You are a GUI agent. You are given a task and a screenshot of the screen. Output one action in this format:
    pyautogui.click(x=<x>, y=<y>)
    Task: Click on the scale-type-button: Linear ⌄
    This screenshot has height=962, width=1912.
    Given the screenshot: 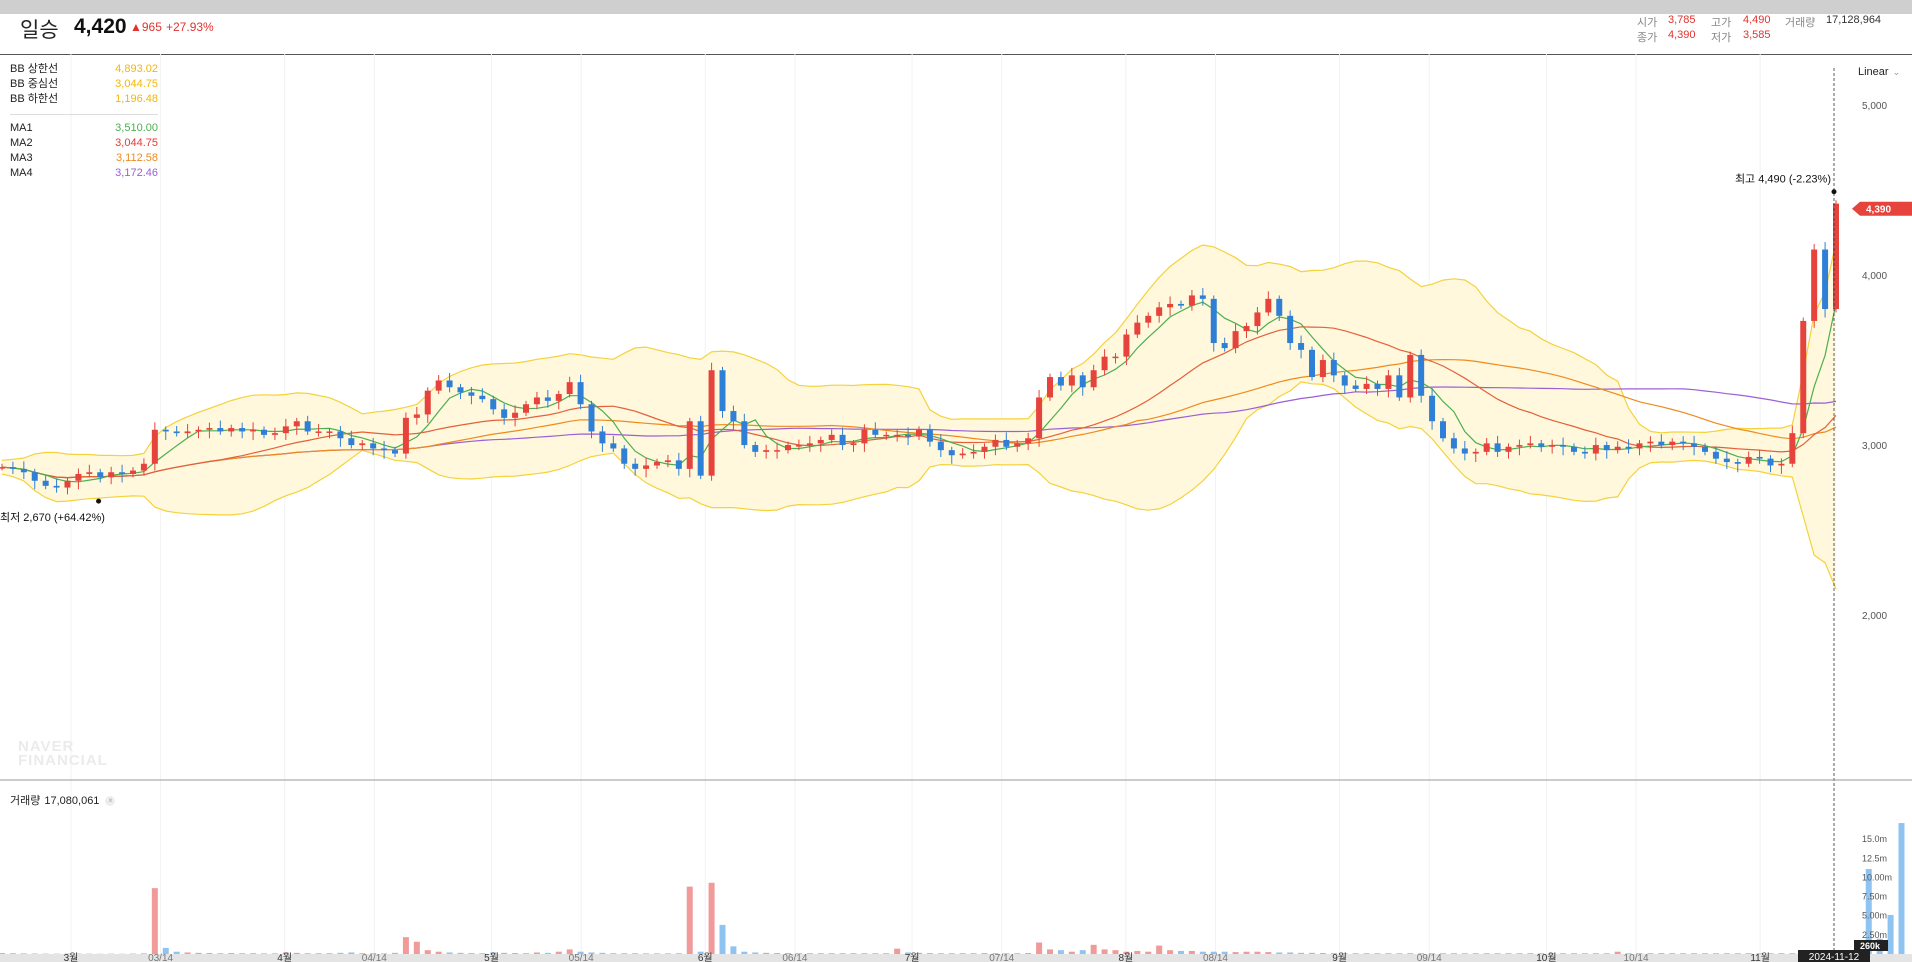 What is the action you would take?
    pyautogui.click(x=1879, y=72)
    